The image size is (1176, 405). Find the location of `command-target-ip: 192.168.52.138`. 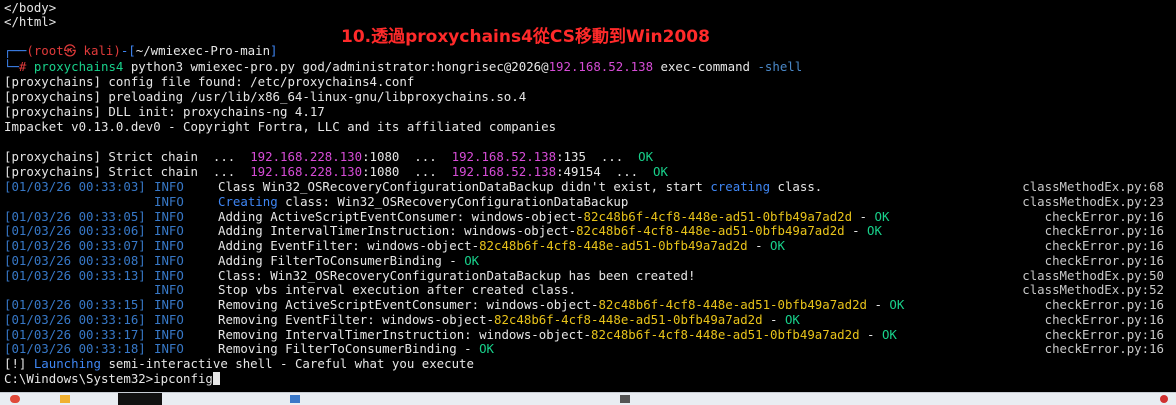

command-target-ip: 192.168.52.138 is located at coordinates (601, 66).